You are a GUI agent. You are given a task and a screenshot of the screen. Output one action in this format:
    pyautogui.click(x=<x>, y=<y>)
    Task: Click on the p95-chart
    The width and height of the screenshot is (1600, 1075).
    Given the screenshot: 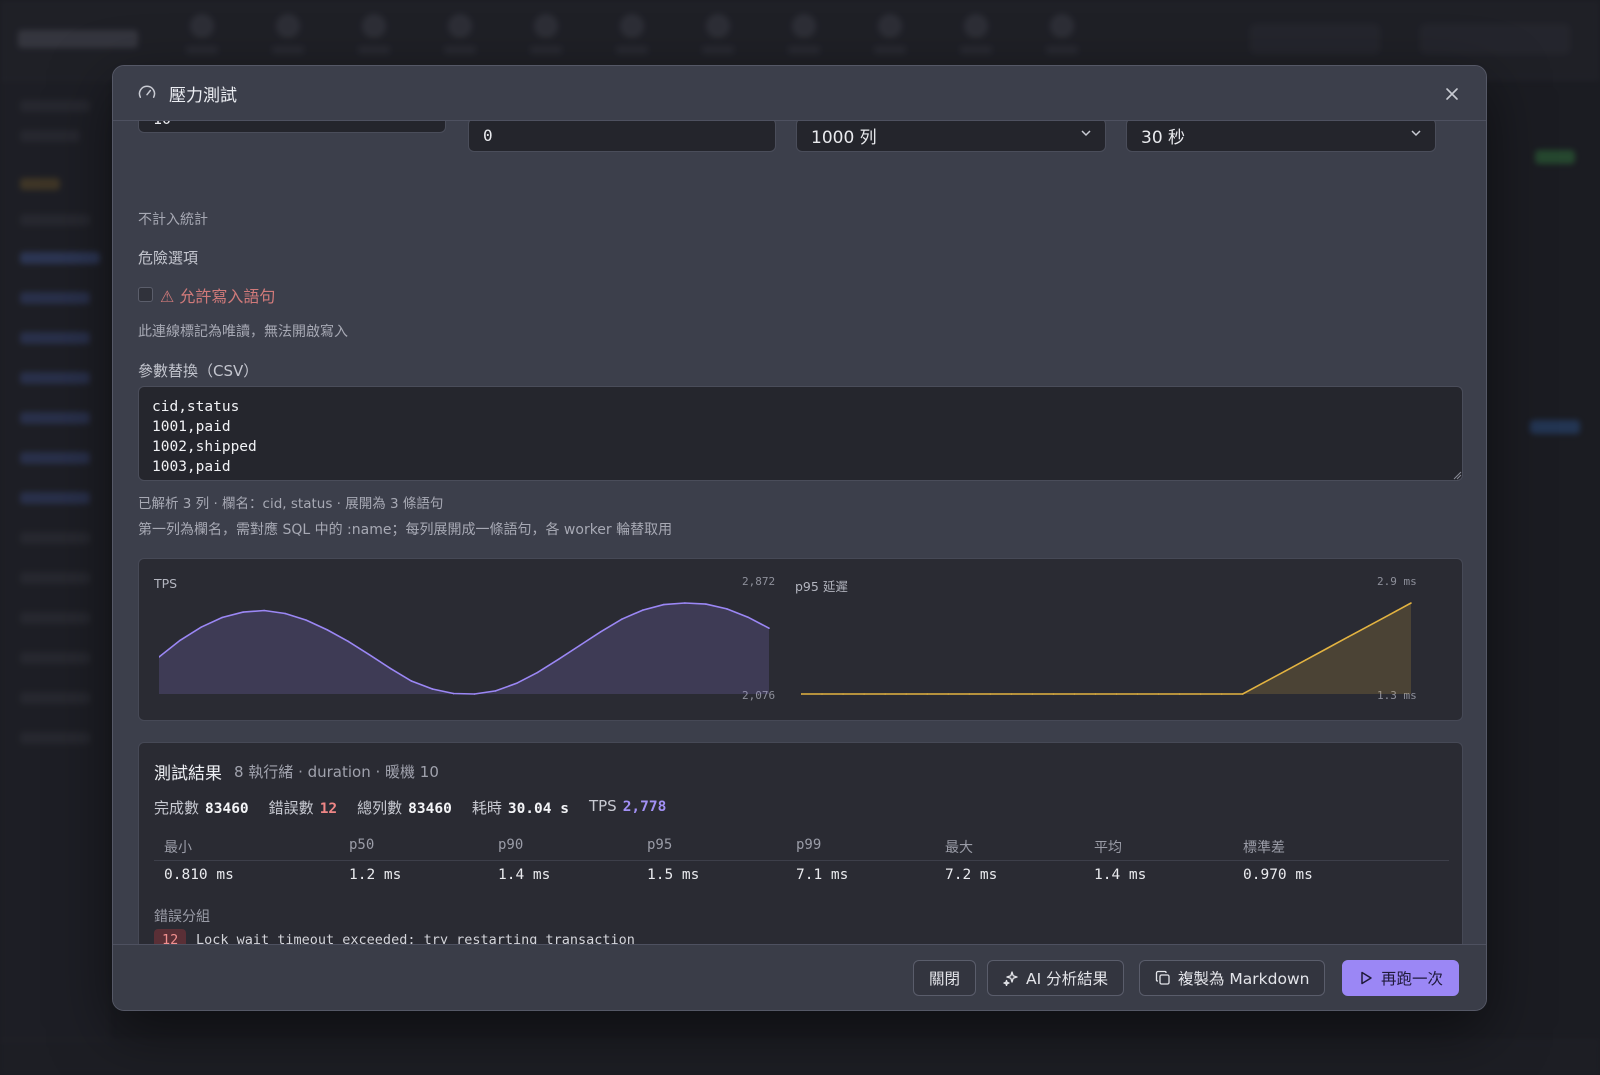 What is the action you would take?
    pyautogui.click(x=1106, y=648)
    